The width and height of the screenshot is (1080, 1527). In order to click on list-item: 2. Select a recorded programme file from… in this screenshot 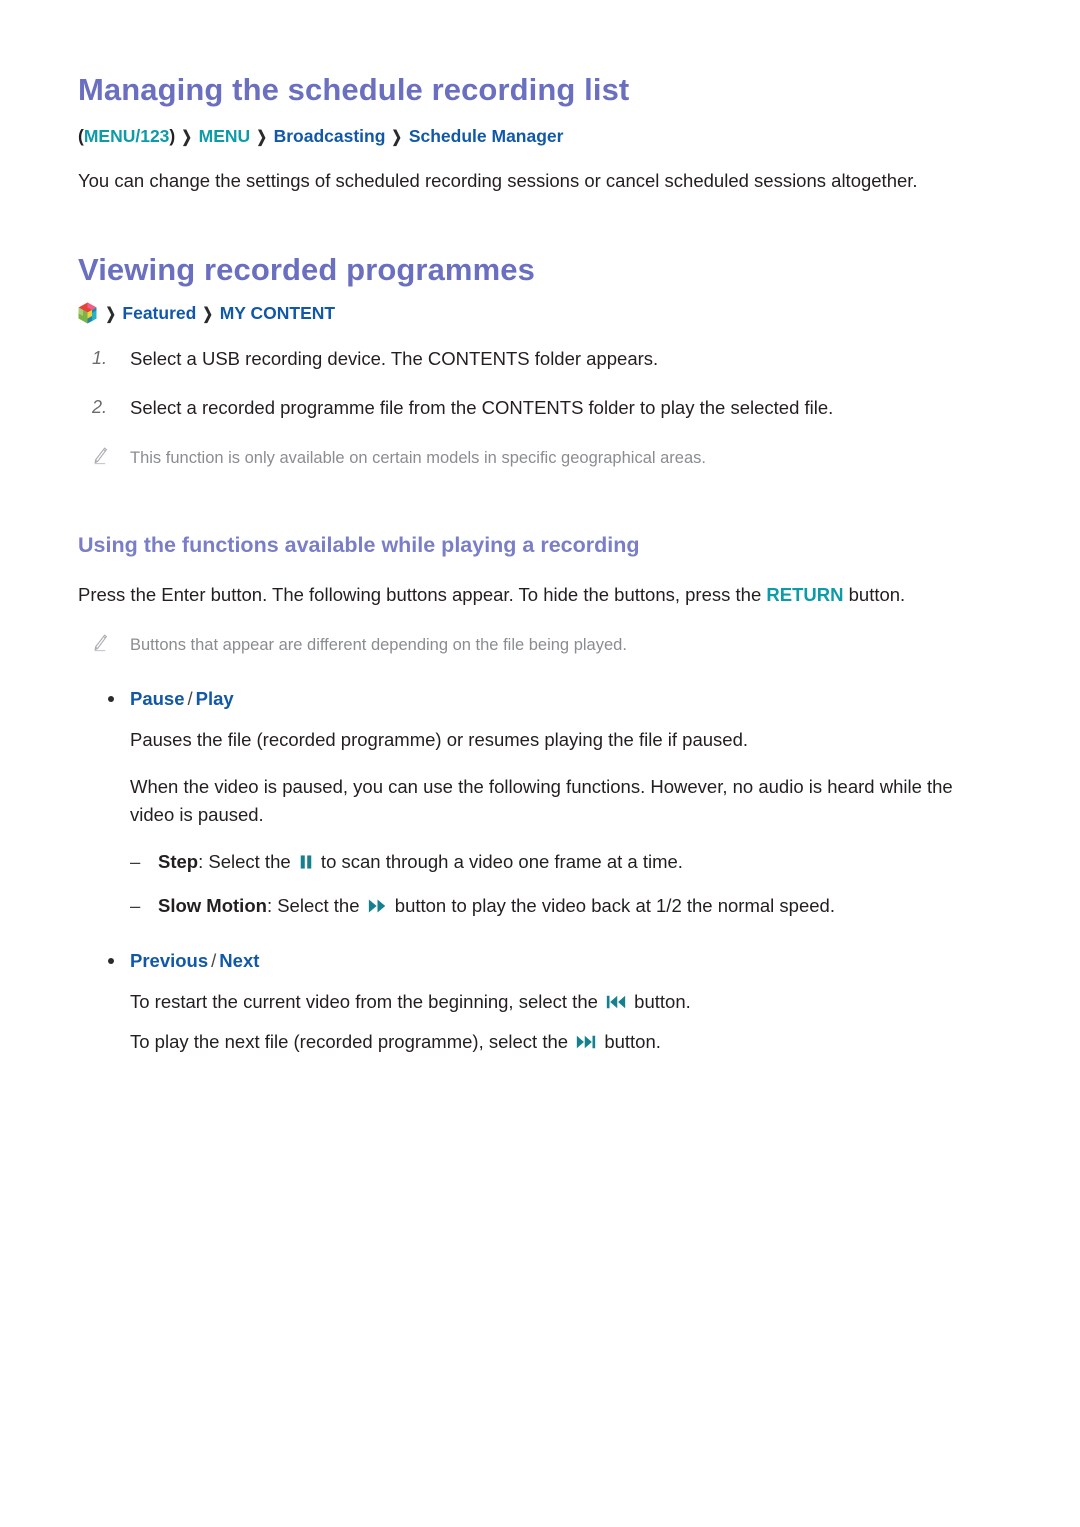, I will do `click(540, 408)`.